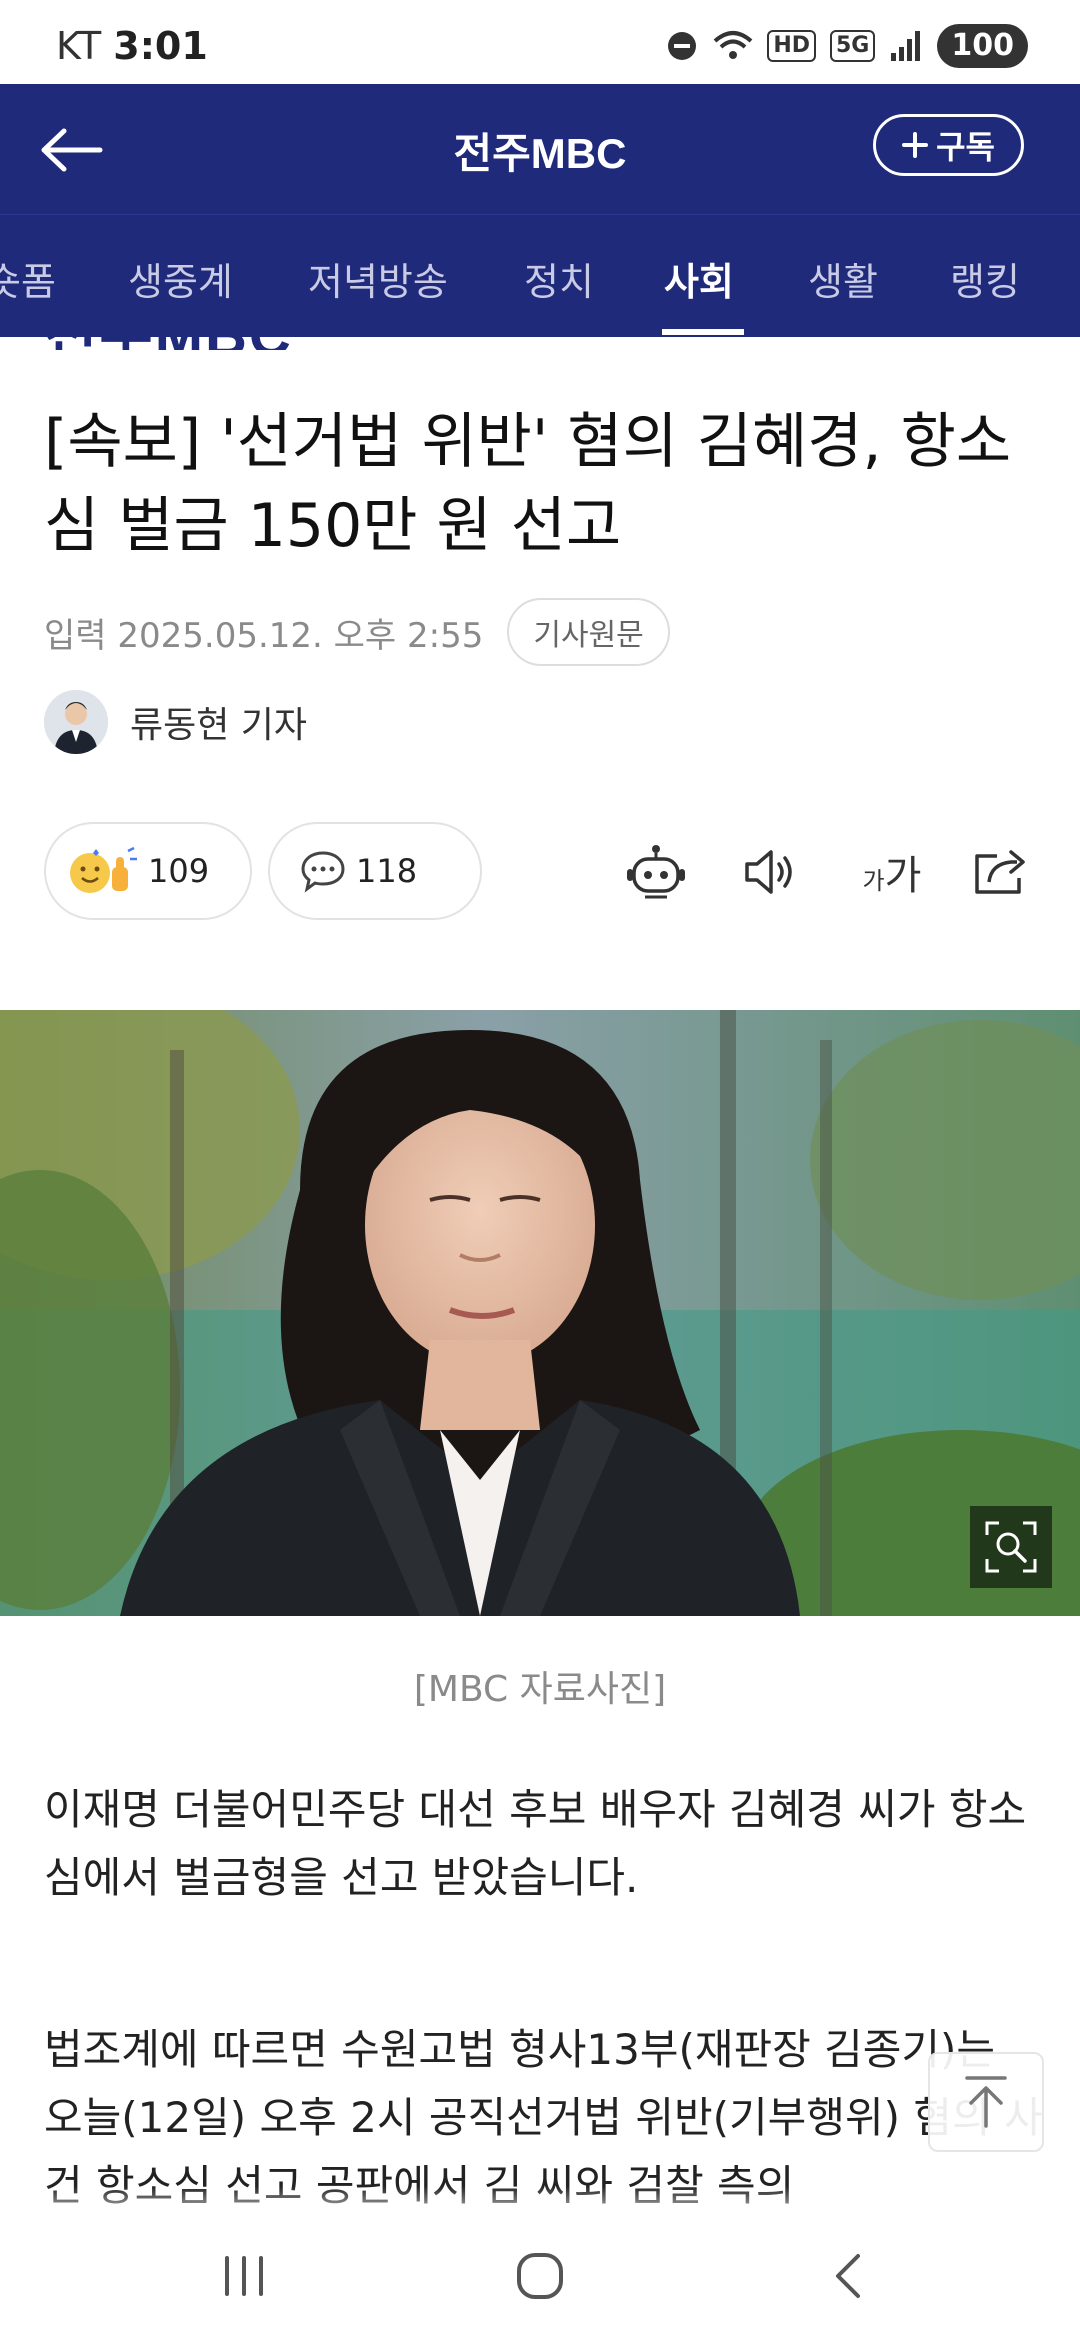 Image resolution: width=1080 pixels, height=2340 pixels. I want to click on robot-icon, so click(656, 872).